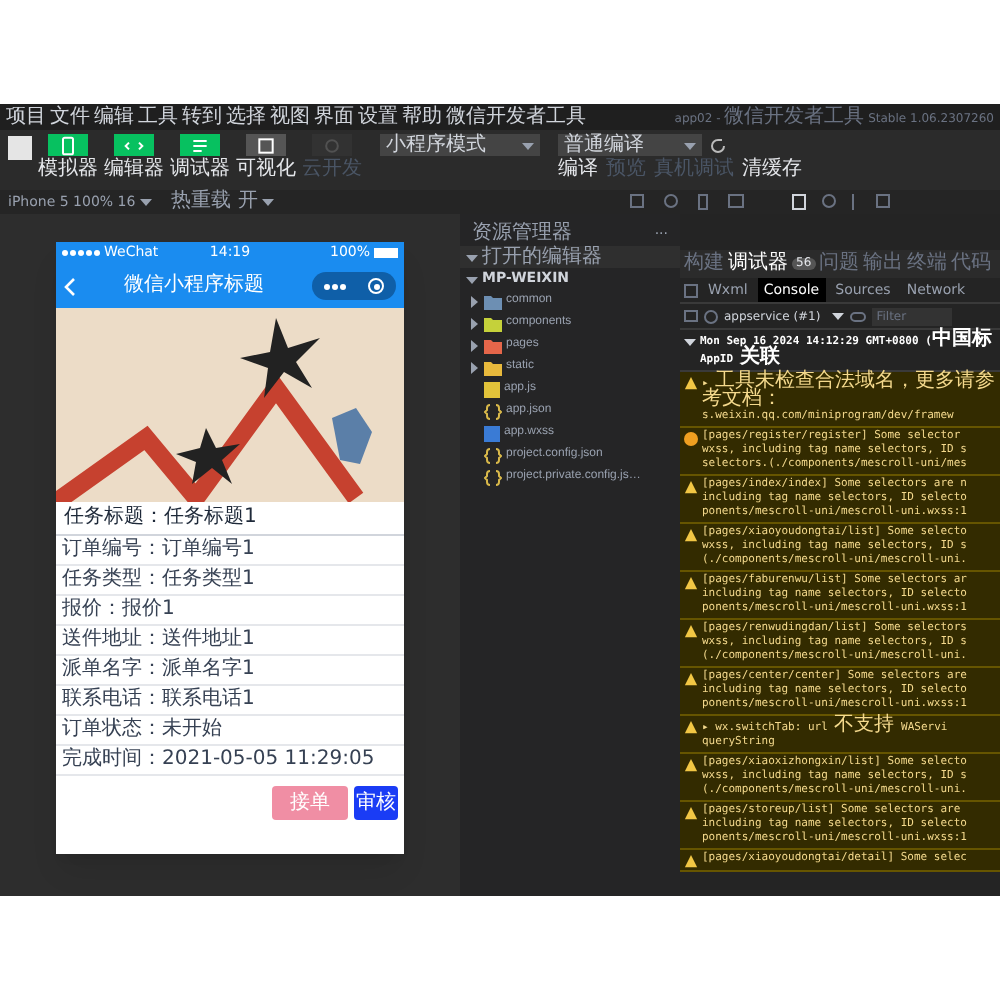 The width and height of the screenshot is (1000, 1000). I want to click on hot-reload-select: 热重载 开, so click(222, 202).